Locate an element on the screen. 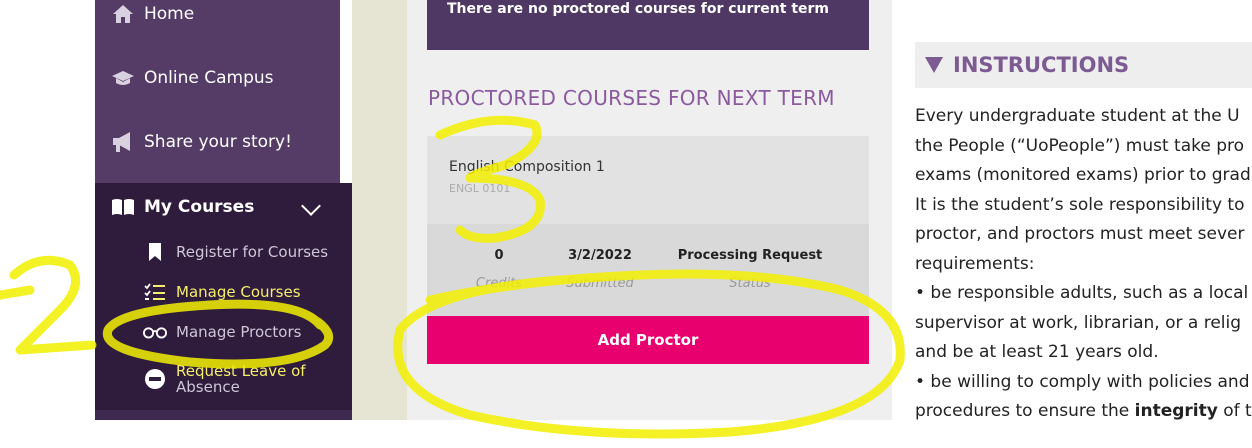  status-label: Status is located at coordinates (750, 283).